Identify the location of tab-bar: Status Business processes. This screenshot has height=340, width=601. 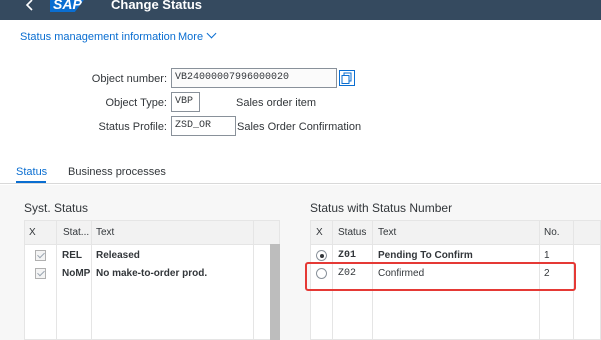
(300, 172).